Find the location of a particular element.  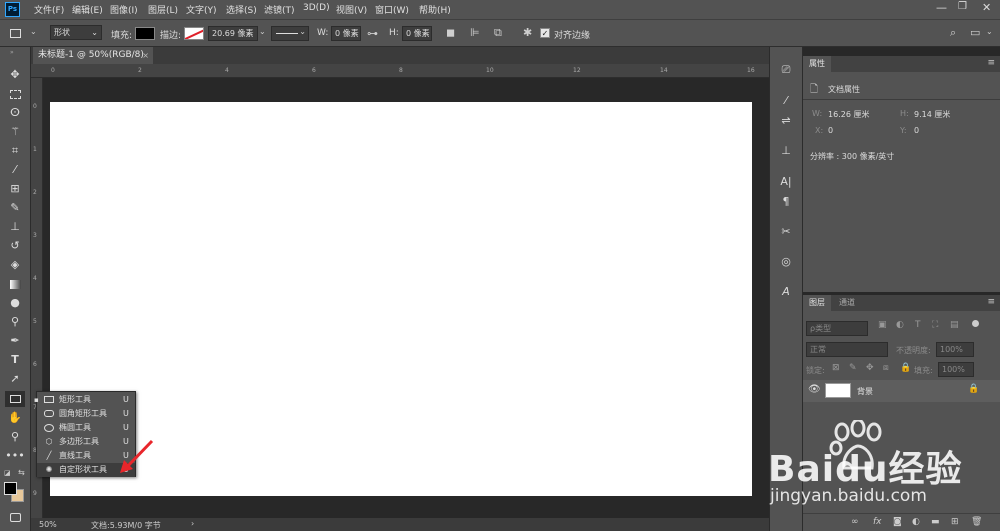

swap-colors-icon: ⇆ is located at coordinates (21, 472).